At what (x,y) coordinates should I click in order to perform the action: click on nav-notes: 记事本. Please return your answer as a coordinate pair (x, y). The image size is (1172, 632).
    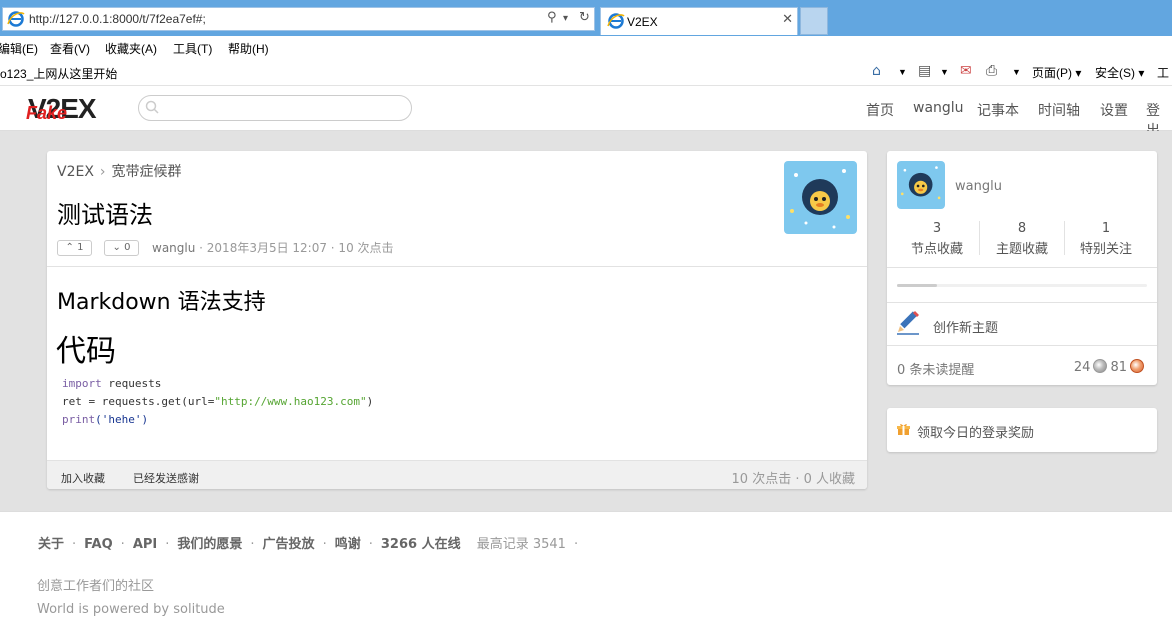
    Looking at the image, I should click on (998, 110).